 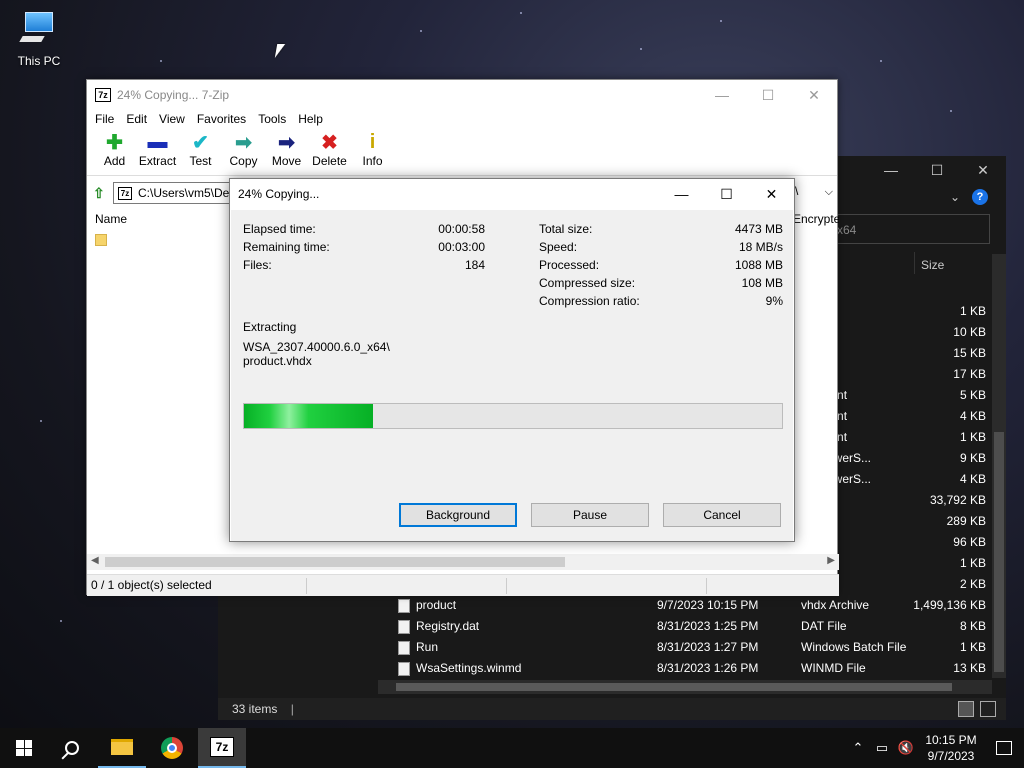 I want to click on file-name: product, so click(x=436, y=605).